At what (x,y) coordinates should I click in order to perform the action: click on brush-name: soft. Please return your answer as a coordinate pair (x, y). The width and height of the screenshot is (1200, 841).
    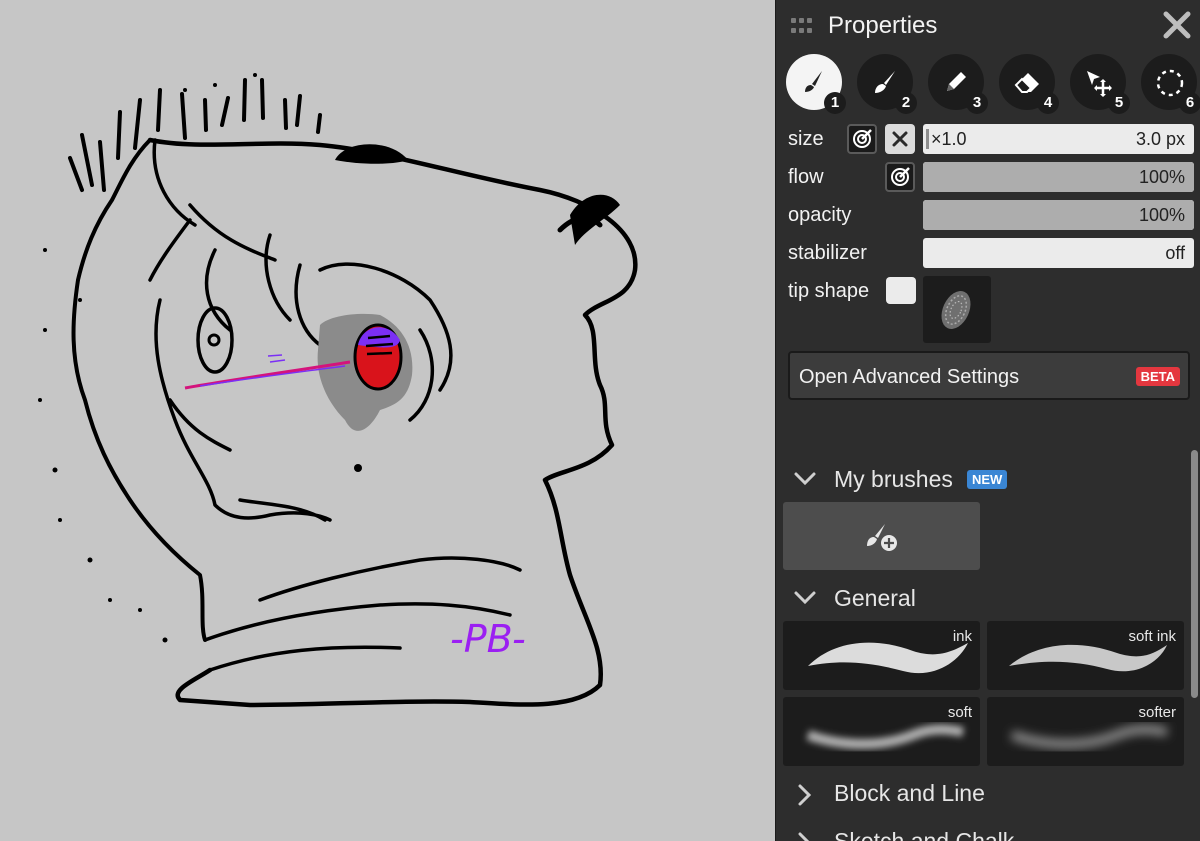
    Looking at the image, I should click on (959, 712).